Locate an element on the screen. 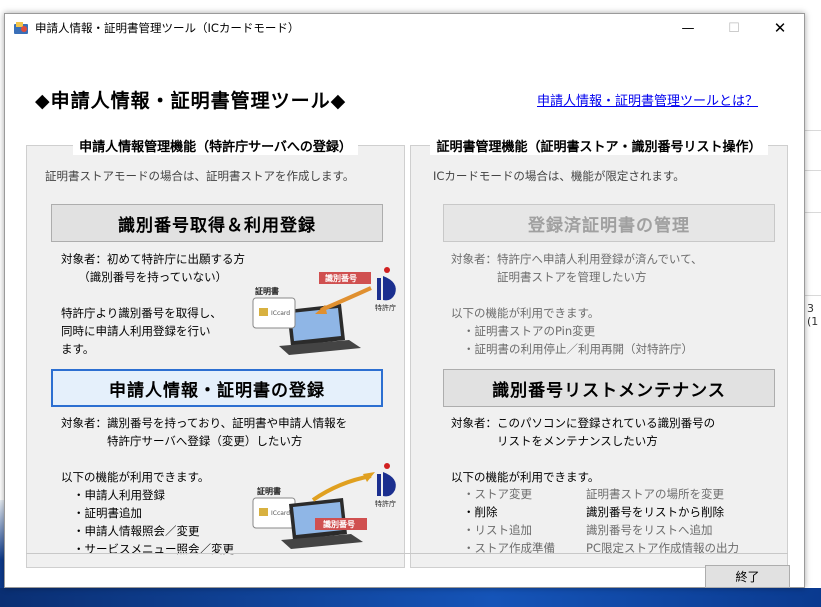 The height and width of the screenshot is (607, 821). group-legend: 申請人情報管理機能（特許庁サーバへの登録） is located at coordinates (215, 145).